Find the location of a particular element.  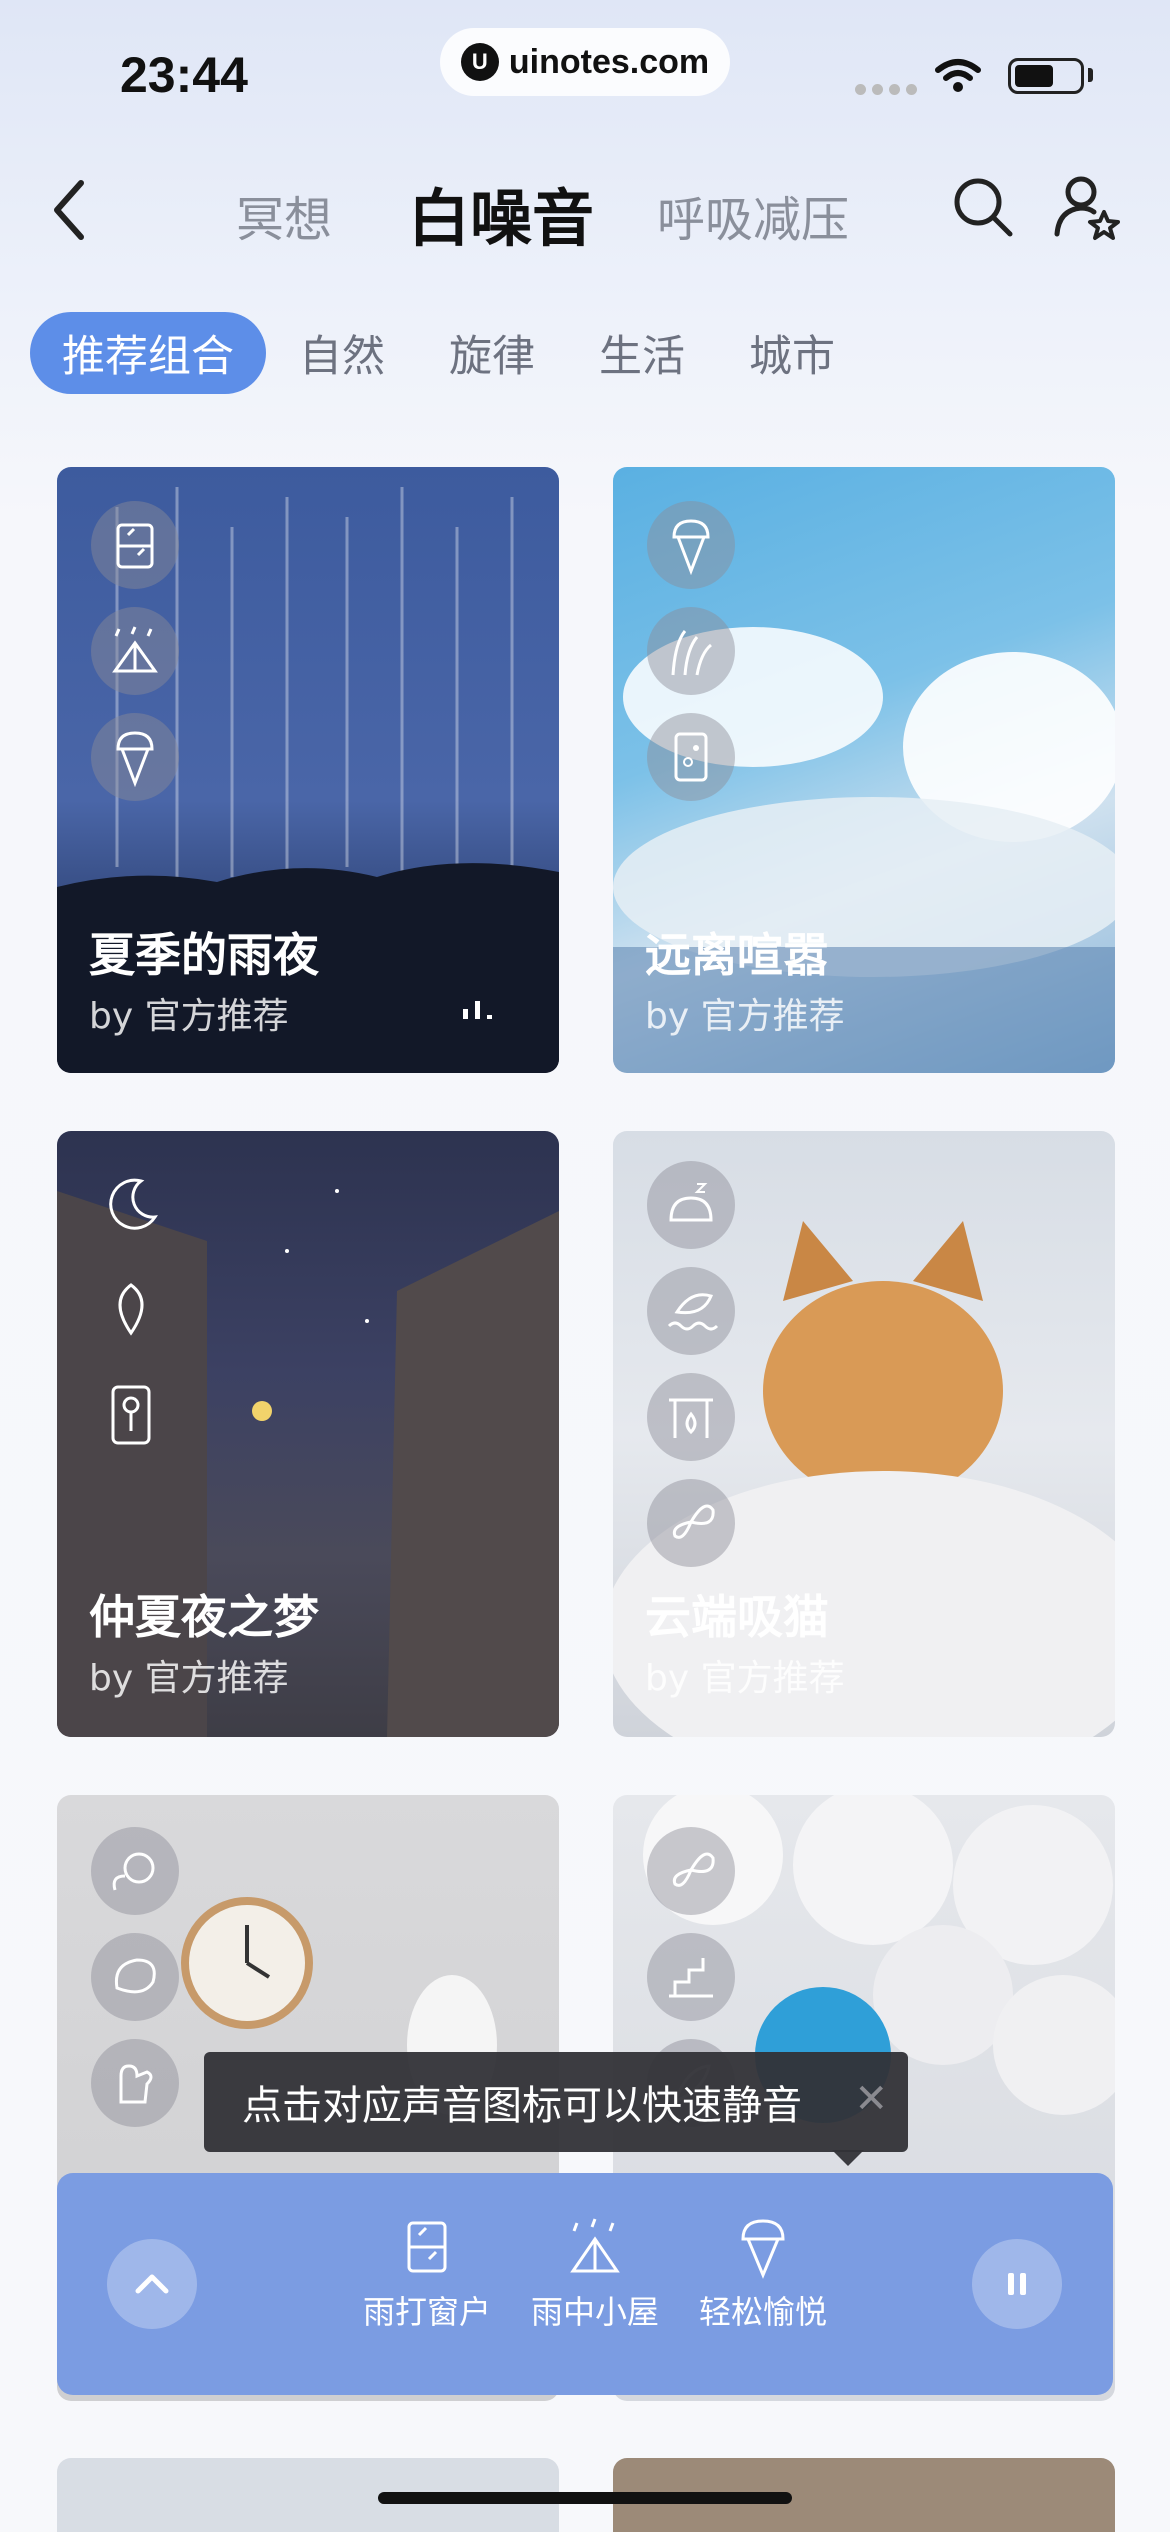

card-away-from-noise: 远离喧嚣 by 官方推荐 is located at coordinates (864, 770).